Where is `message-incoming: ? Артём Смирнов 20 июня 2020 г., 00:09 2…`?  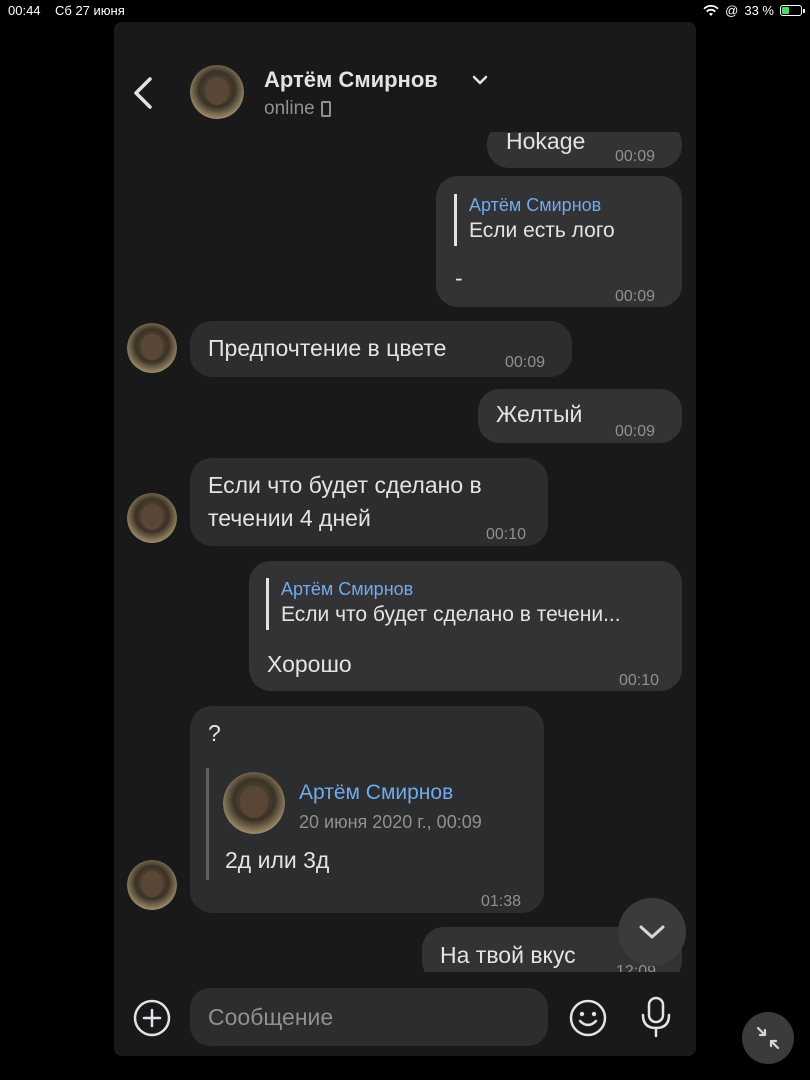 message-incoming: ? Артём Смирнов 20 июня 2020 г., 00:09 2… is located at coordinates (367, 809).